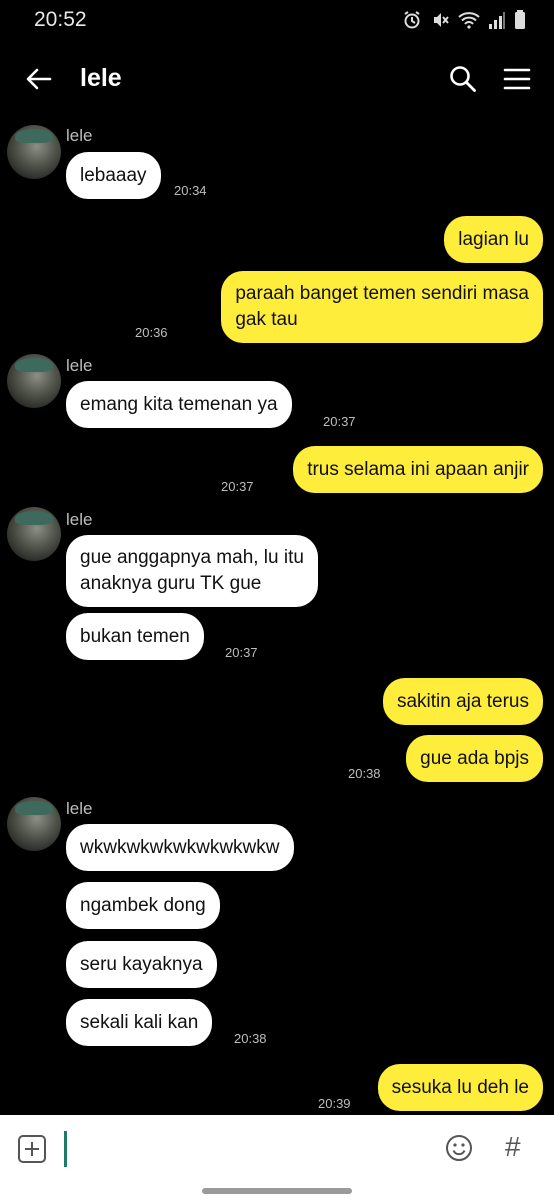  Describe the element at coordinates (460, 1087) in the screenshot. I see `message-bubble-outgoing: sesuka lu deh le` at that location.